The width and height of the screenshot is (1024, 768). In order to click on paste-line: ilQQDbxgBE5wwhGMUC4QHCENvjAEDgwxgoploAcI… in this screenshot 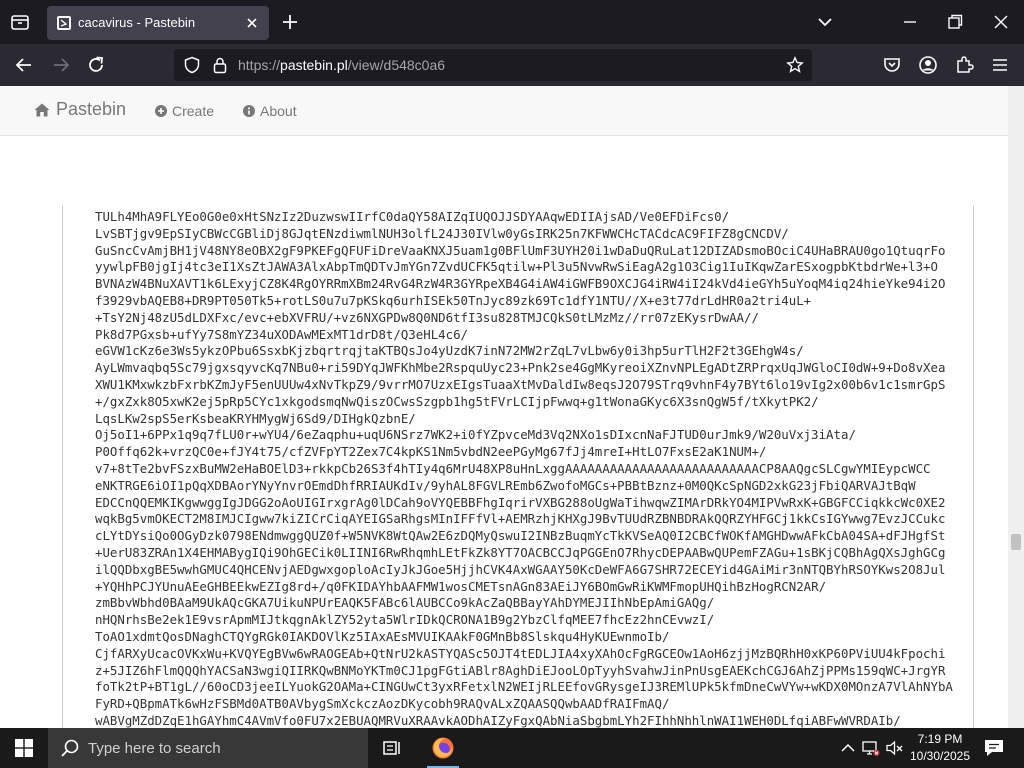, I will do `click(520, 569)`.